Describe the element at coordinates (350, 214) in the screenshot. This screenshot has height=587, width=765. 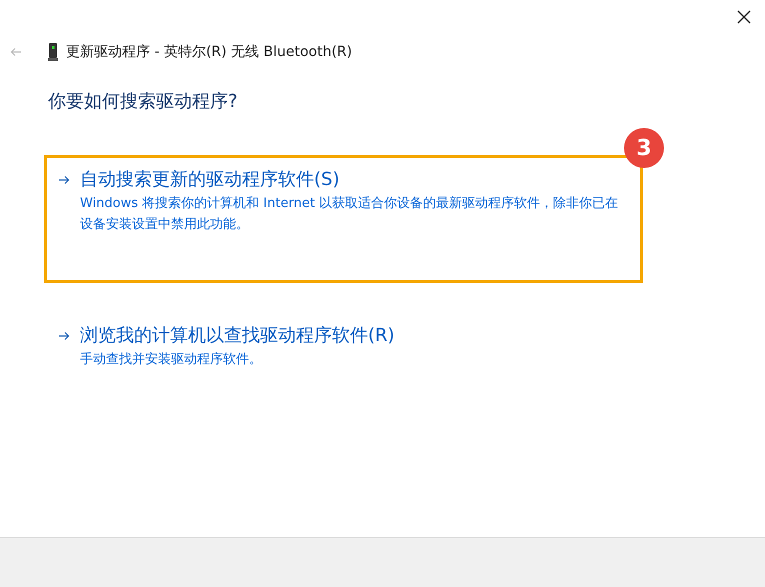
I see `option-description: Windows 将搜索你的计算机和 Internet 以获取适合你设备的最新驱动程序软件，除非你已在设备安装设置中禁用此功能。` at that location.